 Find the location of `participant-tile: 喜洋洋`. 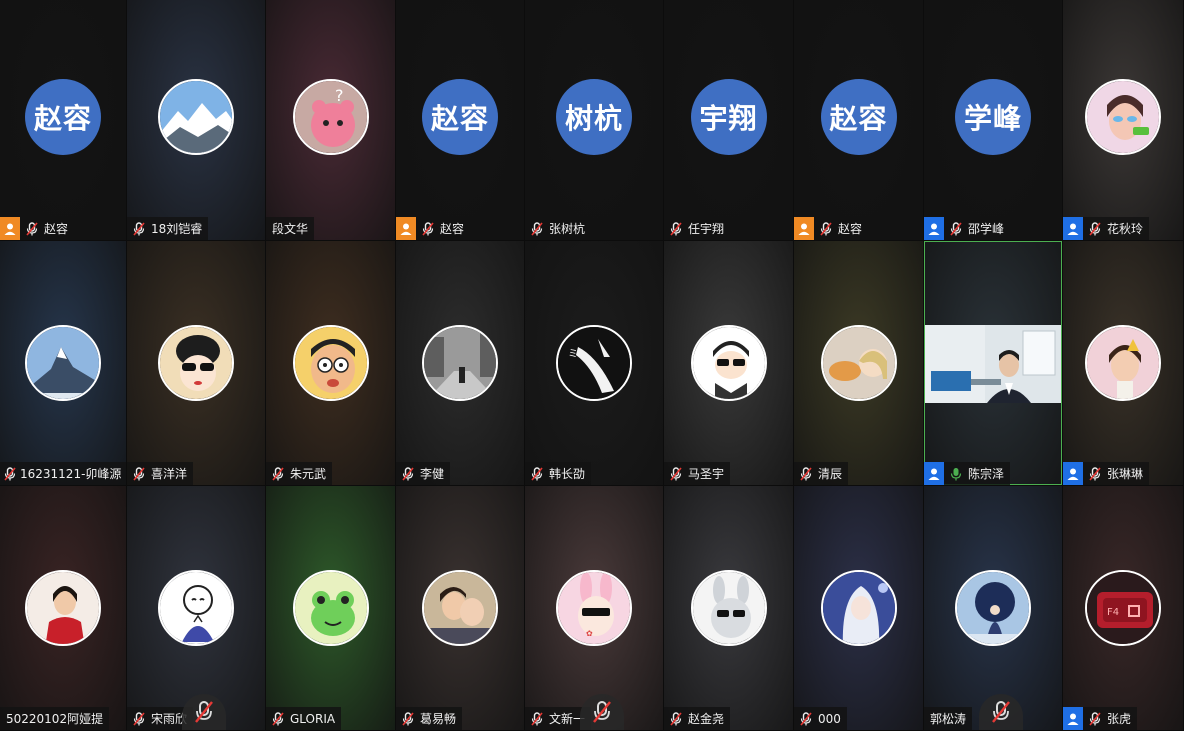

participant-tile: 喜洋洋 is located at coordinates (196, 363).